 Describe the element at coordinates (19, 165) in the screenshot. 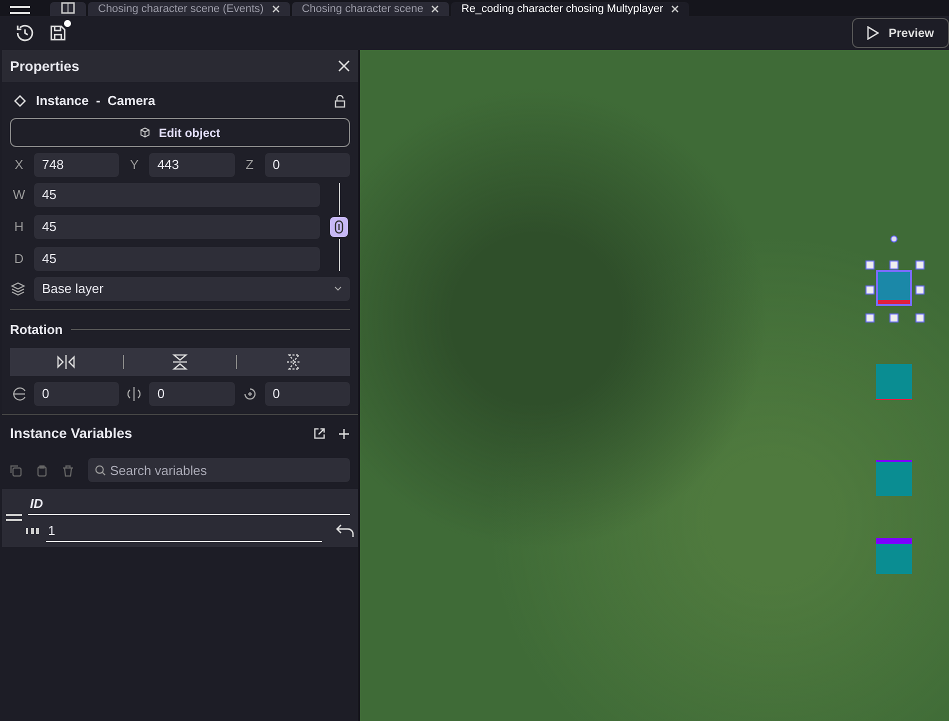

I see `axis-label: X` at that location.